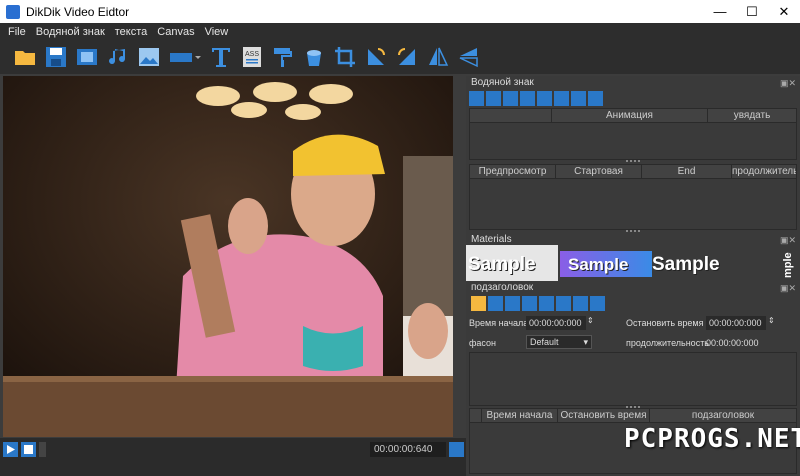  Describe the element at coordinates (712, 439) in the screenshot. I see `site-watermark: PCPROGS.NET` at that location.